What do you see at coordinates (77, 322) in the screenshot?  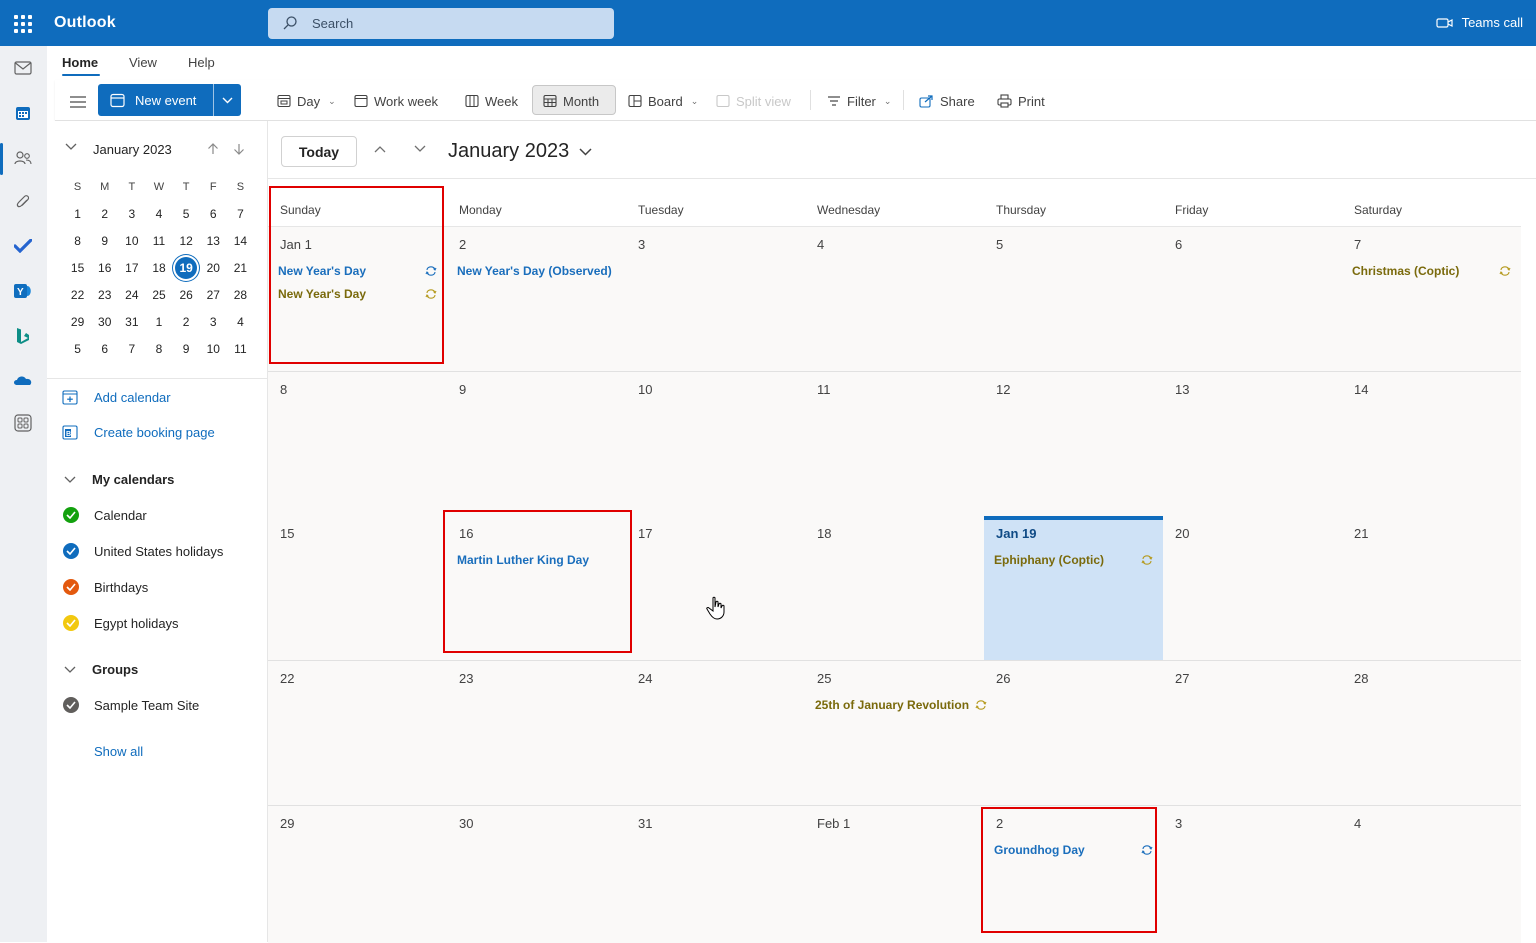 I see `mini-calendar-day: 29` at bounding box center [77, 322].